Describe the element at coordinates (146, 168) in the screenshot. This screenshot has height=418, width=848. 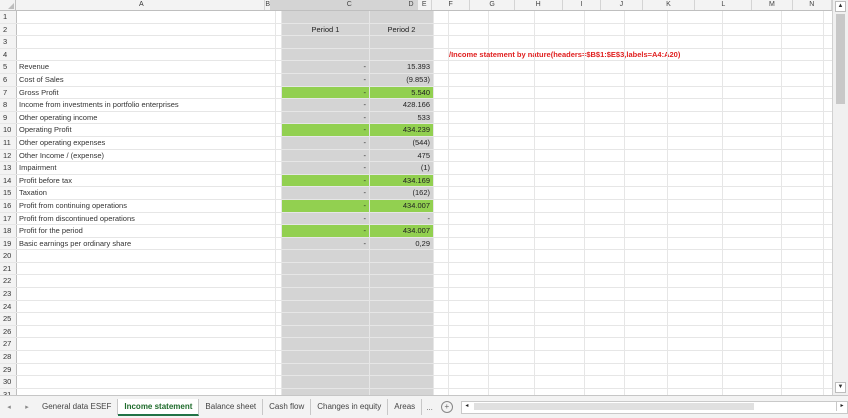
I see `cell-label: Impairment` at that location.